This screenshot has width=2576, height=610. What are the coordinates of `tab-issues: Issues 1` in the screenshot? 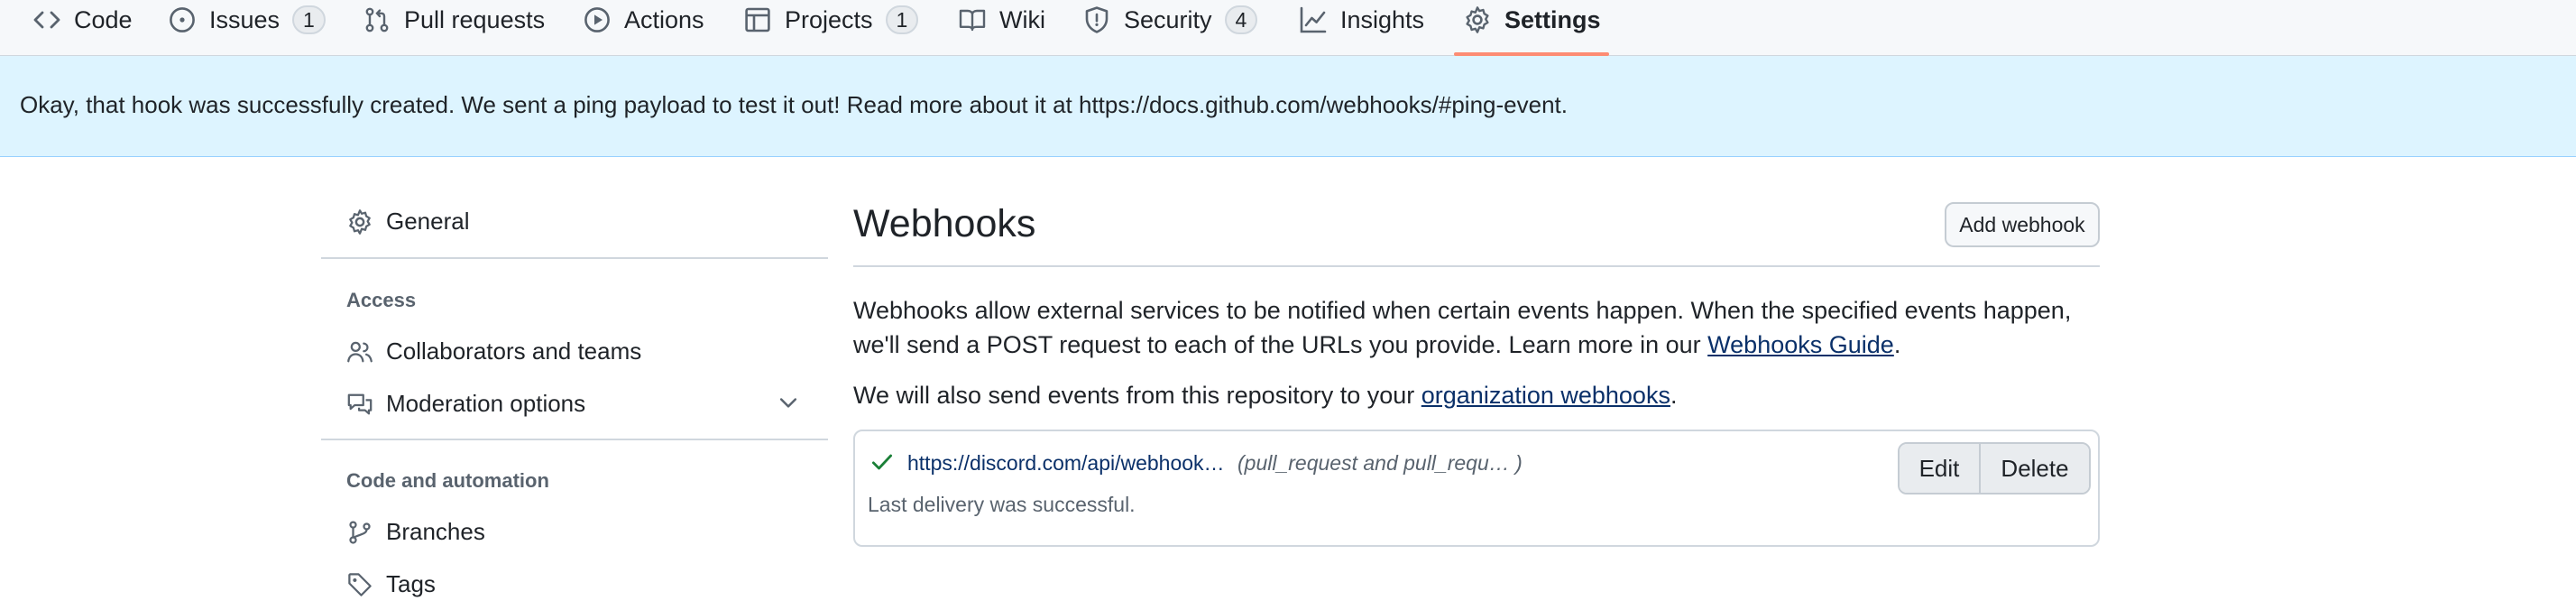 It's located at (247, 28).